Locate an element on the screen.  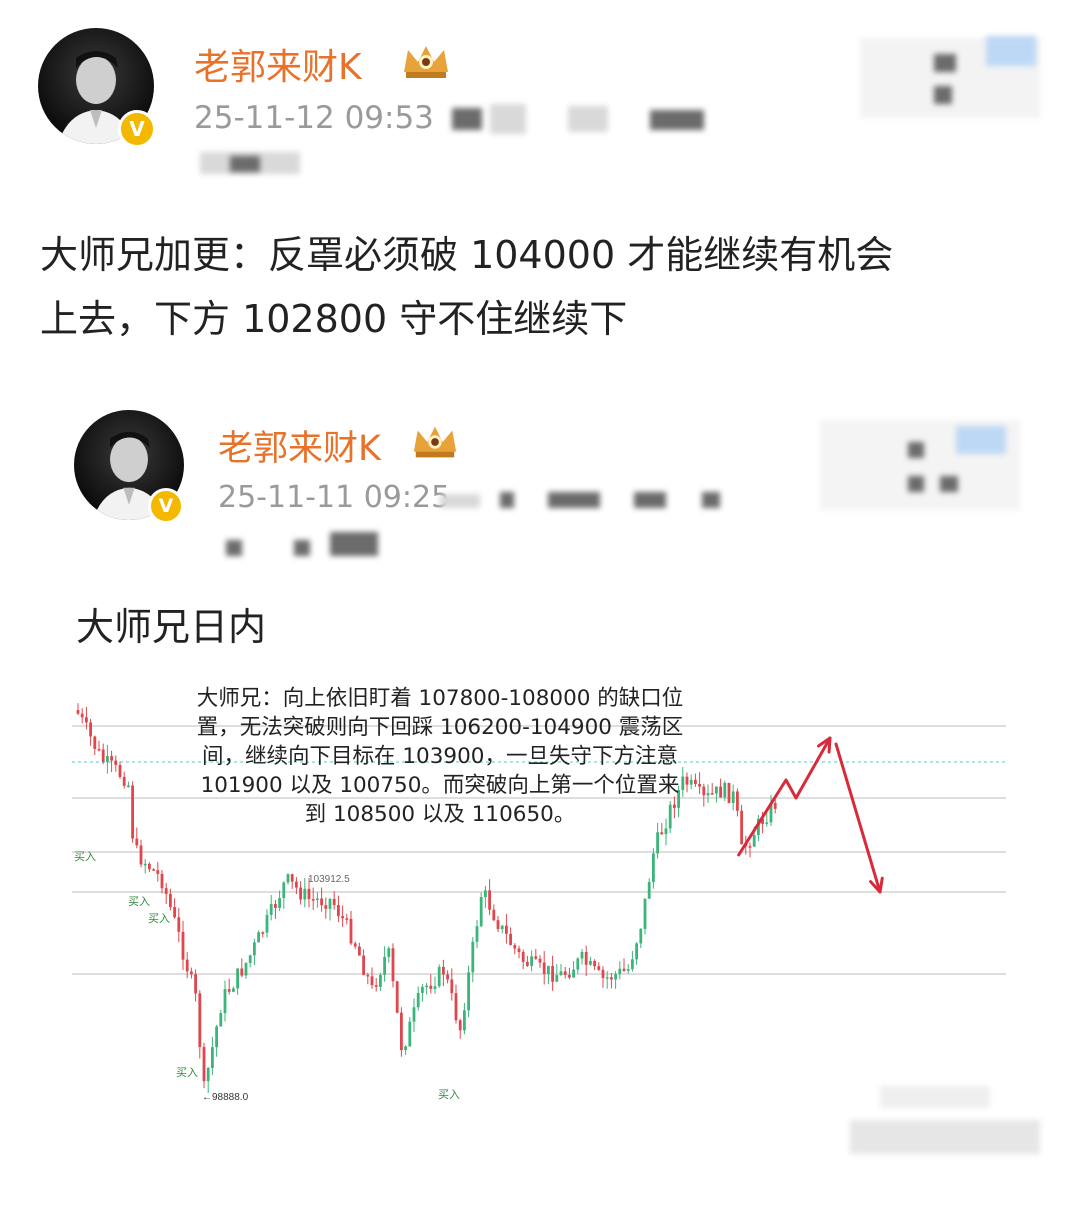
watermark is located at coordinates (945, 1137).